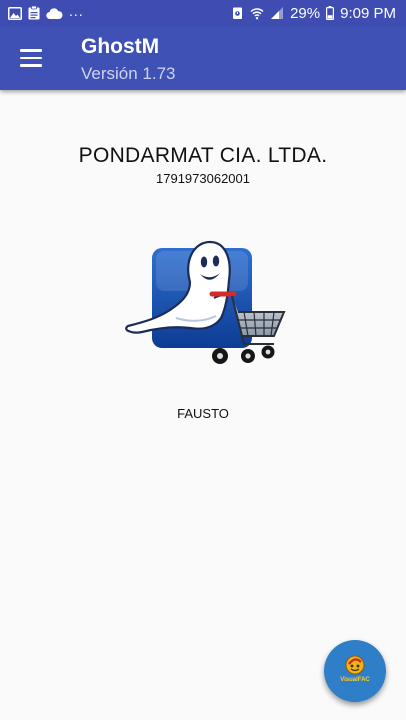  What do you see at coordinates (32, 58) in the screenshot?
I see `hamburger-menu-icon` at bounding box center [32, 58].